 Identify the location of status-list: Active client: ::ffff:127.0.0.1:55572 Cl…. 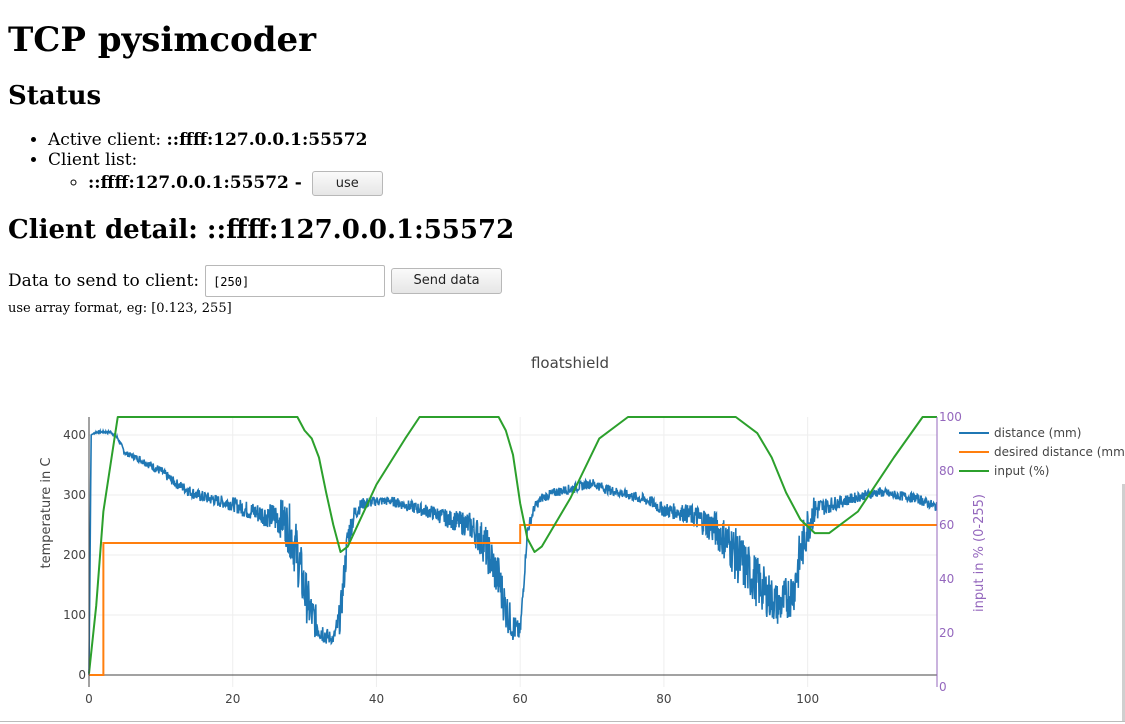
(195, 163).